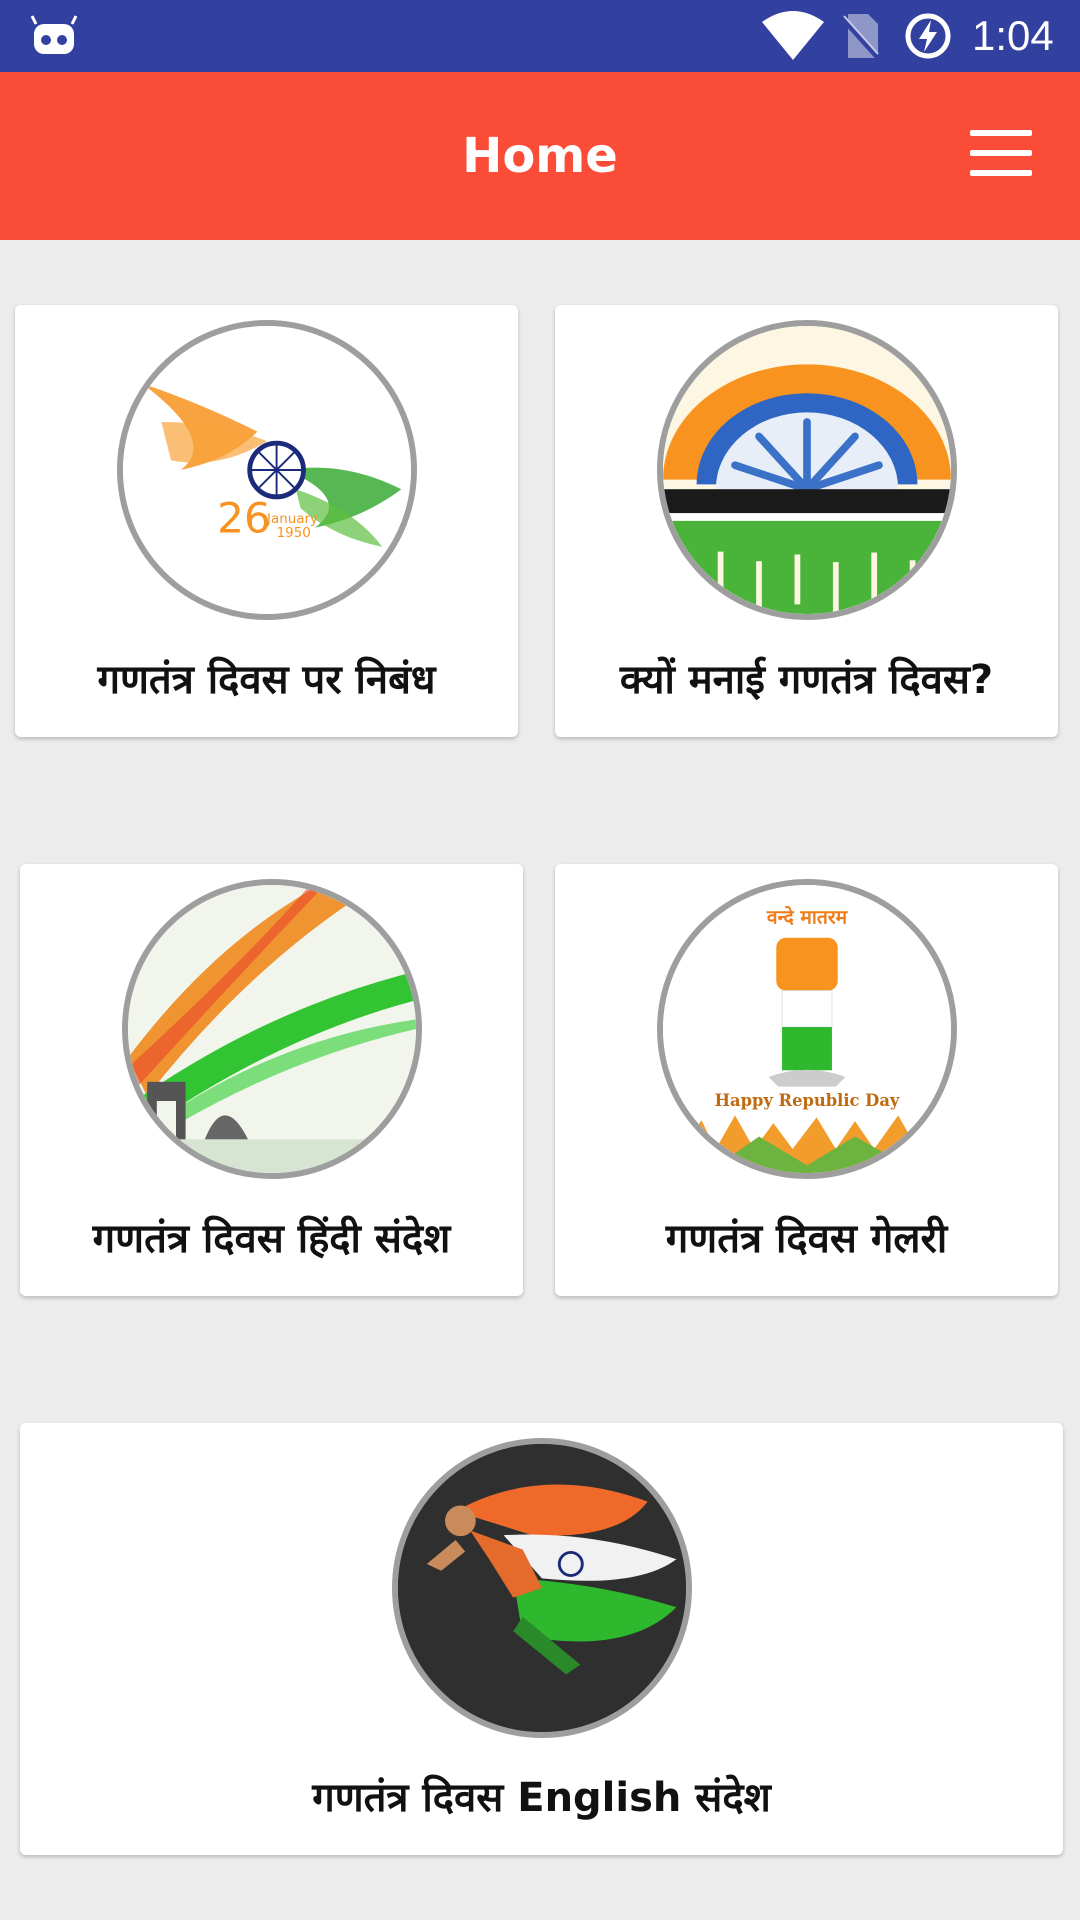  I want to click on card-essay: 26 January 1950 गणतंत्र दिवस पर निबंध, so click(266, 521).